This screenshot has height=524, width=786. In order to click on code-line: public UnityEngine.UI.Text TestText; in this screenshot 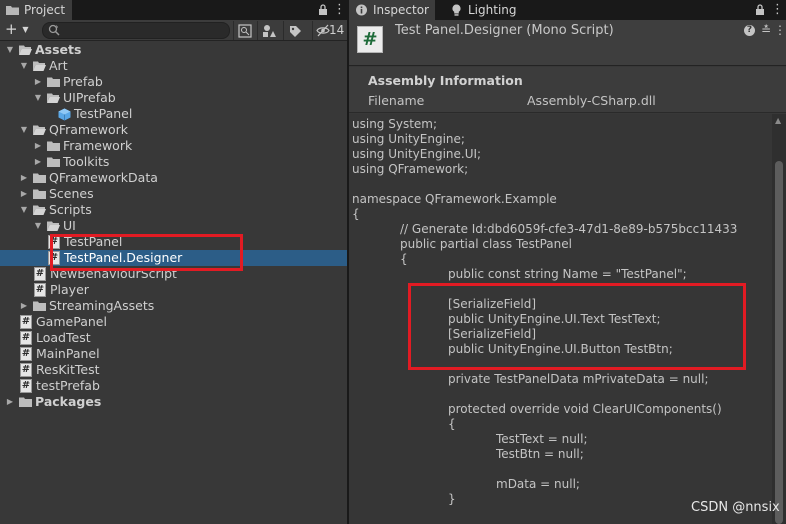, I will do `click(554, 319)`.